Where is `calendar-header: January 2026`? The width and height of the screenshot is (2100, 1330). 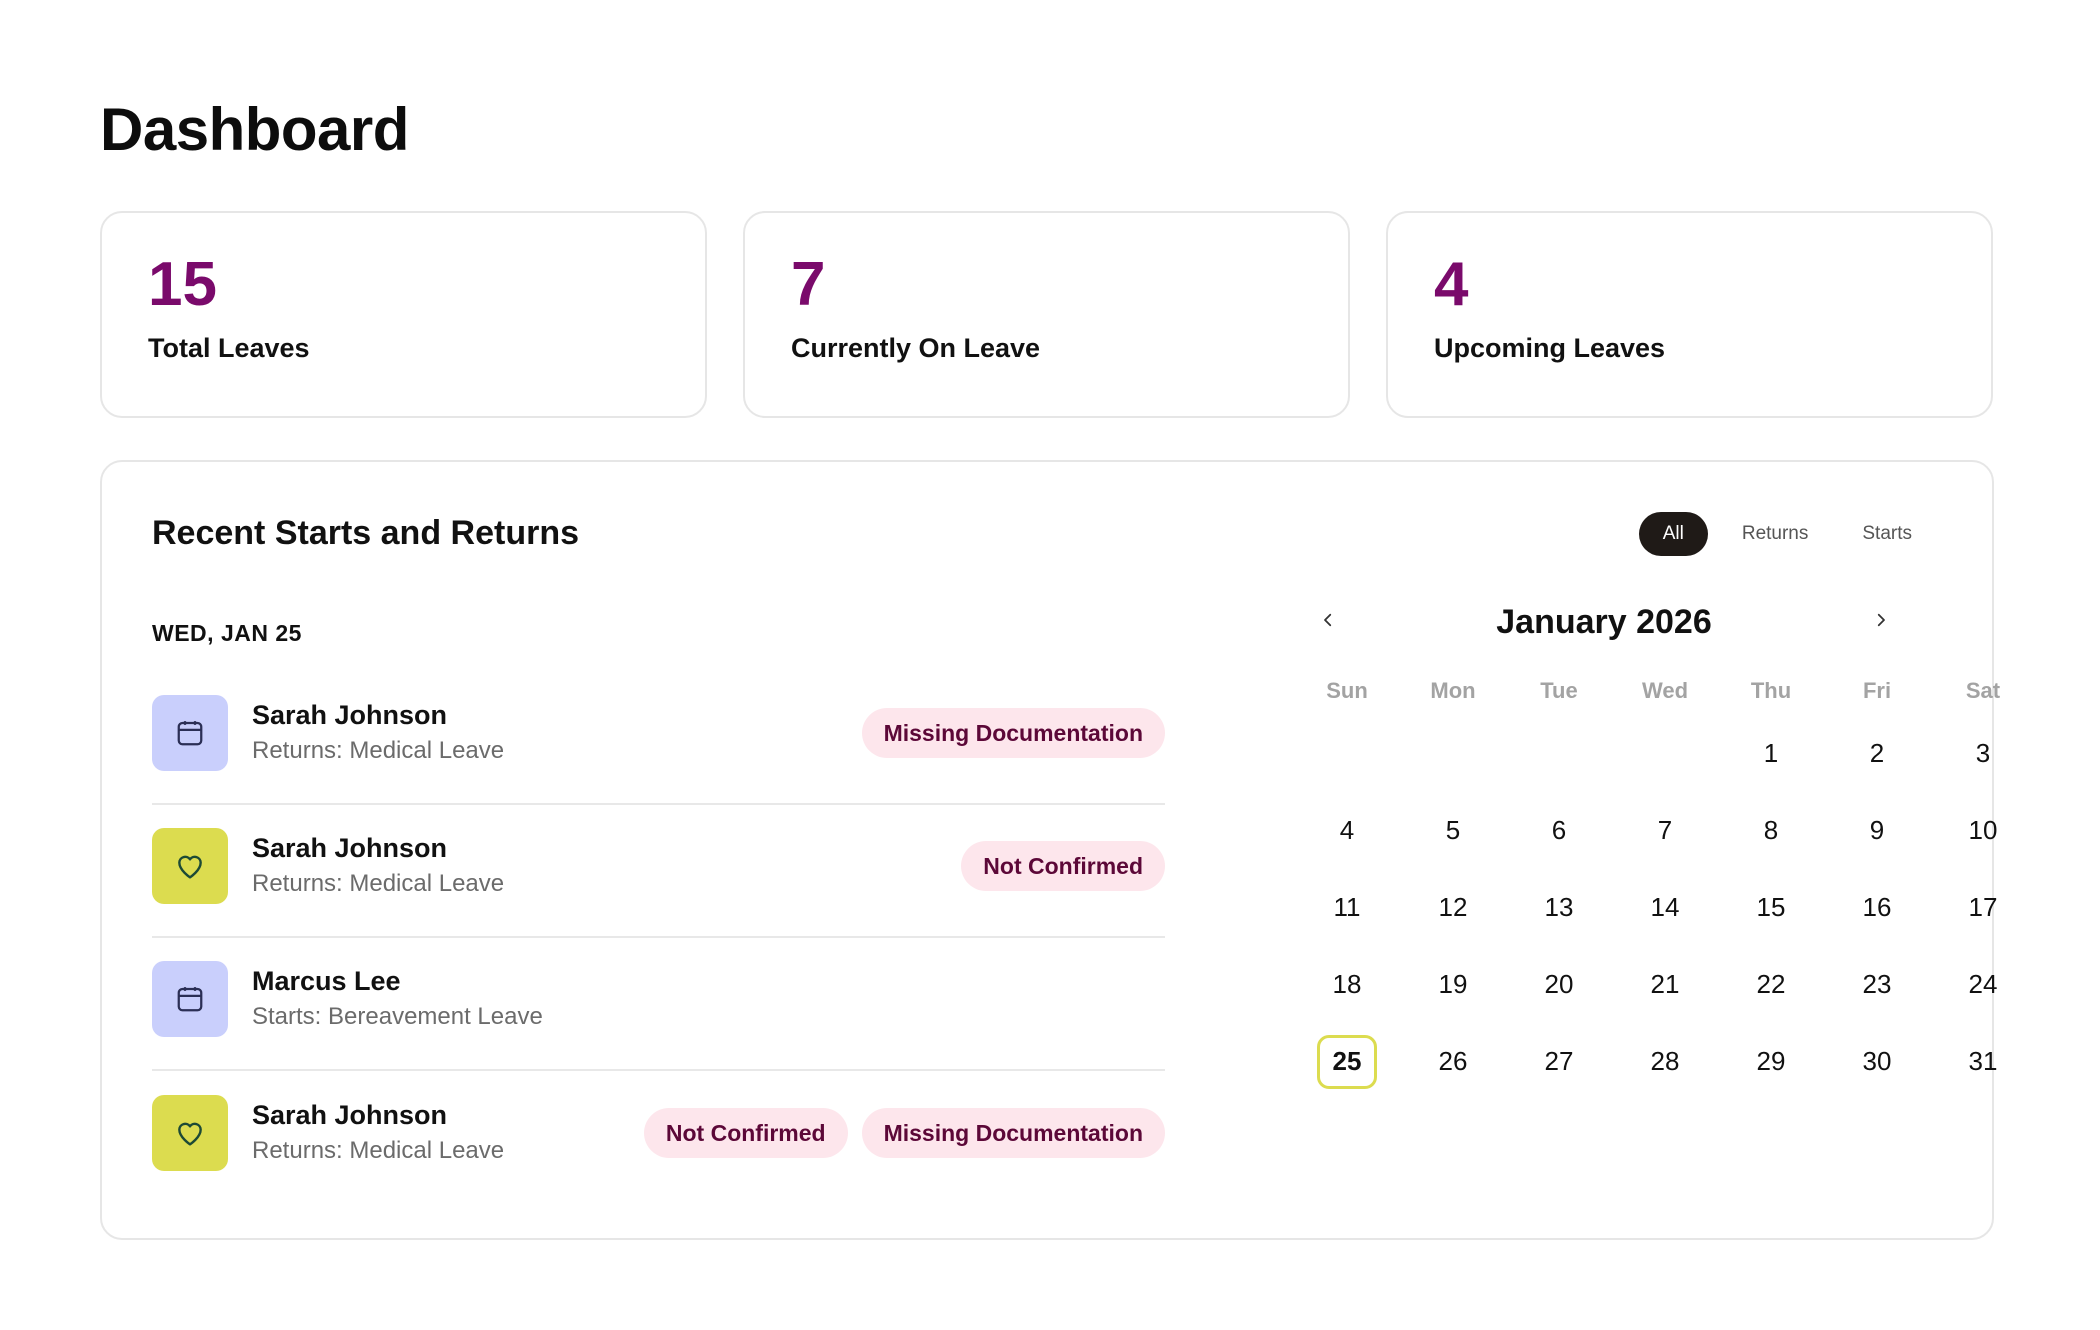
calendar-header: January 2026 is located at coordinates (1584, 627).